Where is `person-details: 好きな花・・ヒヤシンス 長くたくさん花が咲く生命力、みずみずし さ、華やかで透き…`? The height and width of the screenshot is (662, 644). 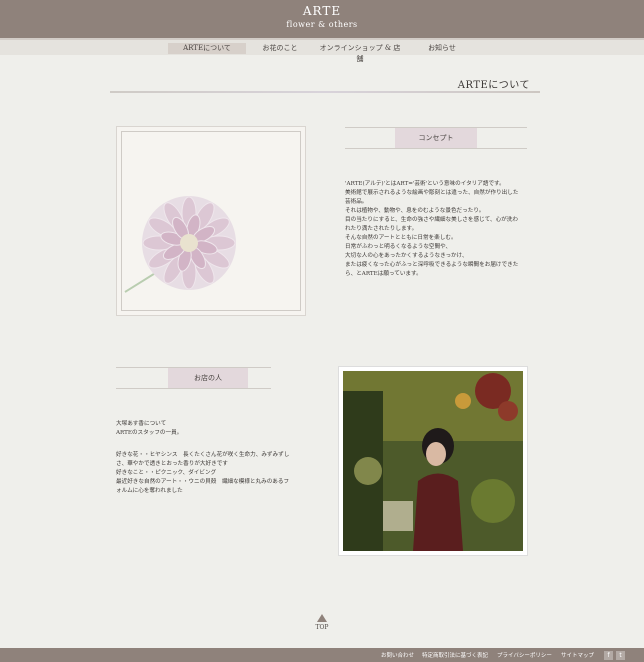
person-details: 好きな花・・ヒヤシンス 長くたくさん花が咲く生命力、みずみずし さ、華やかで透き… is located at coordinates (211, 473).